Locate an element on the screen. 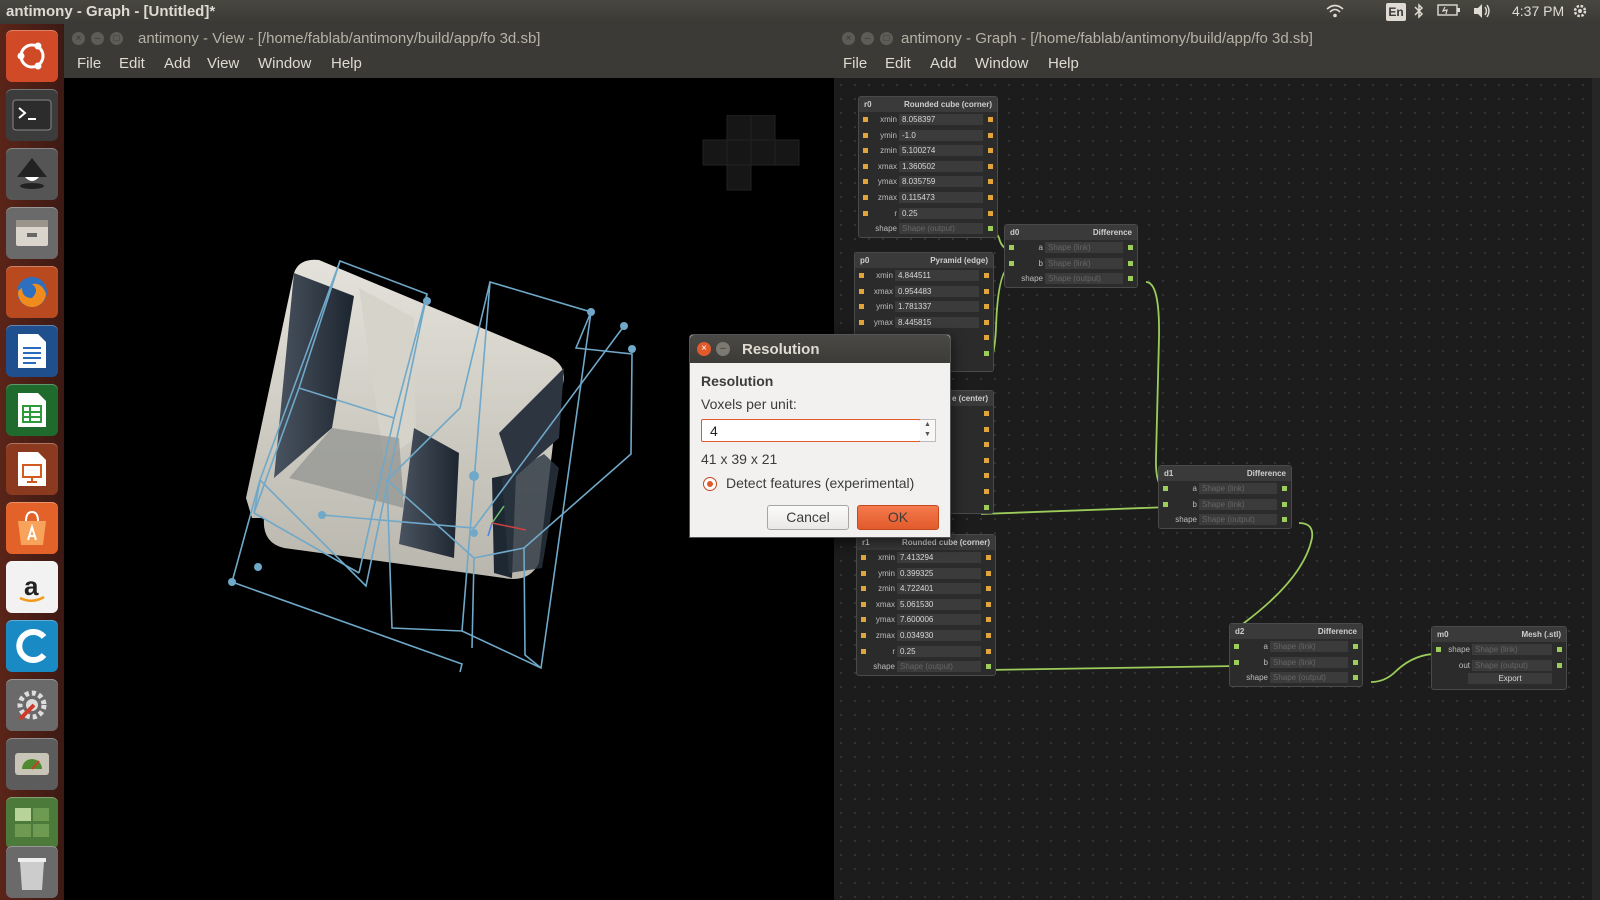  param-value: 0.034930 is located at coordinates (939, 635).